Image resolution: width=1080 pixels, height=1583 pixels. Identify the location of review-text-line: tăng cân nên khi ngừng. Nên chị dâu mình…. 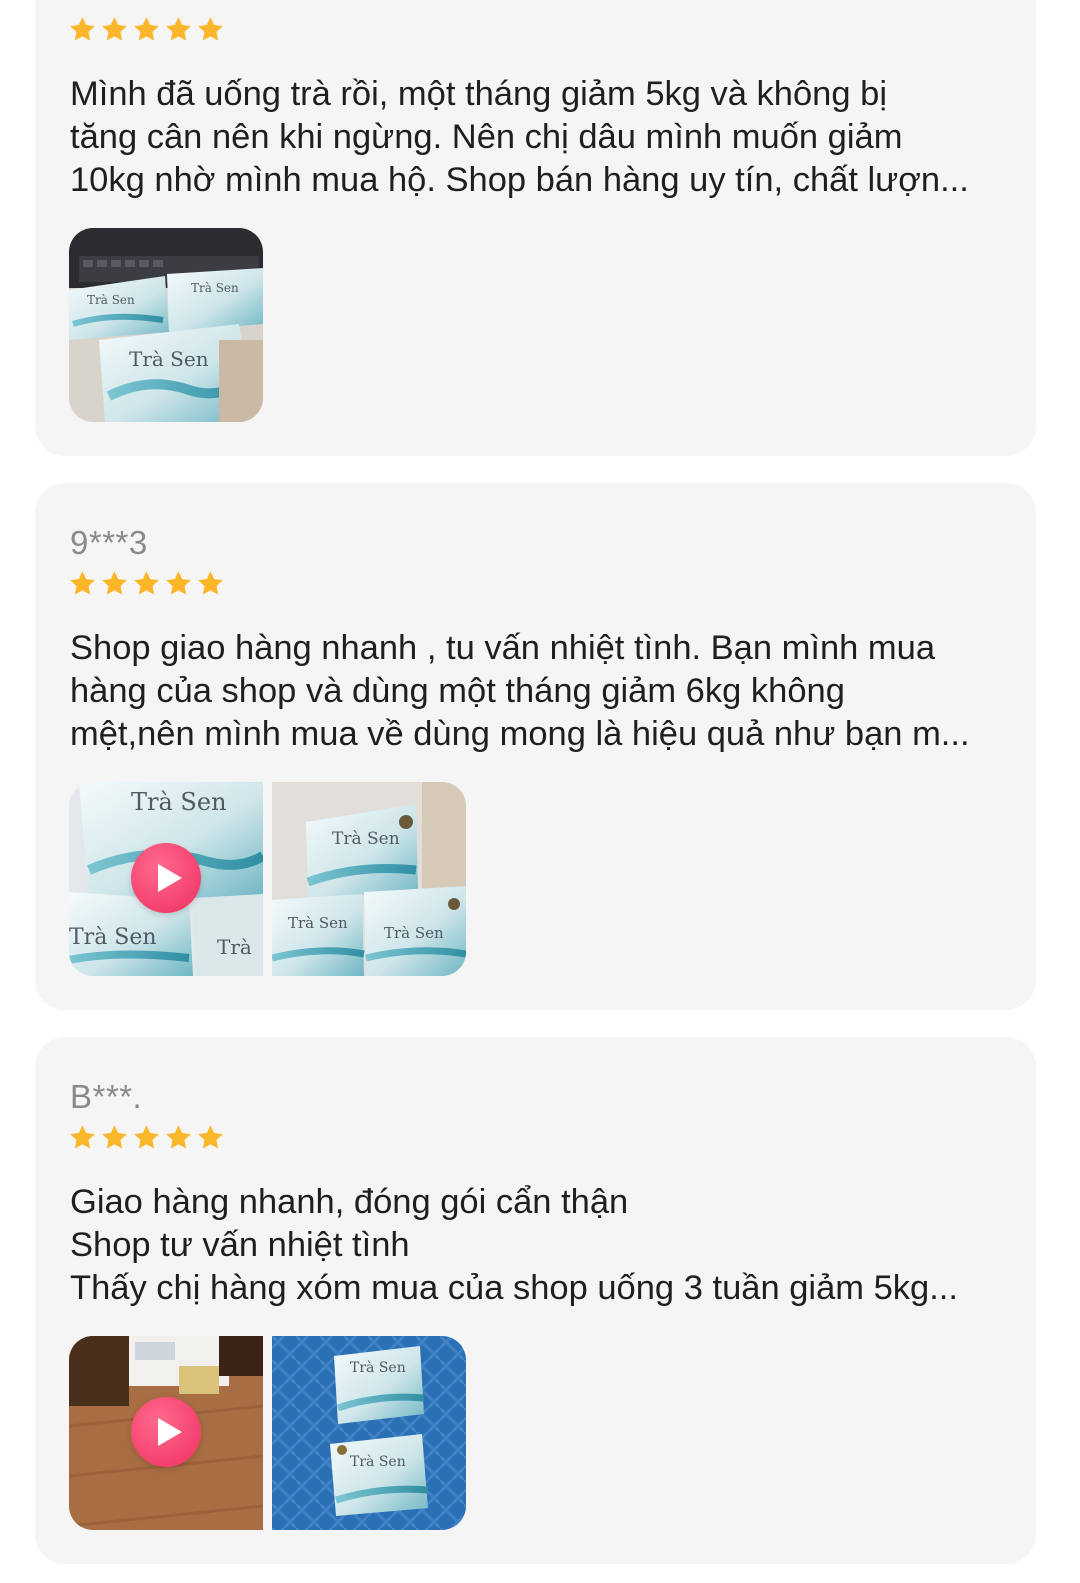
(486, 137).